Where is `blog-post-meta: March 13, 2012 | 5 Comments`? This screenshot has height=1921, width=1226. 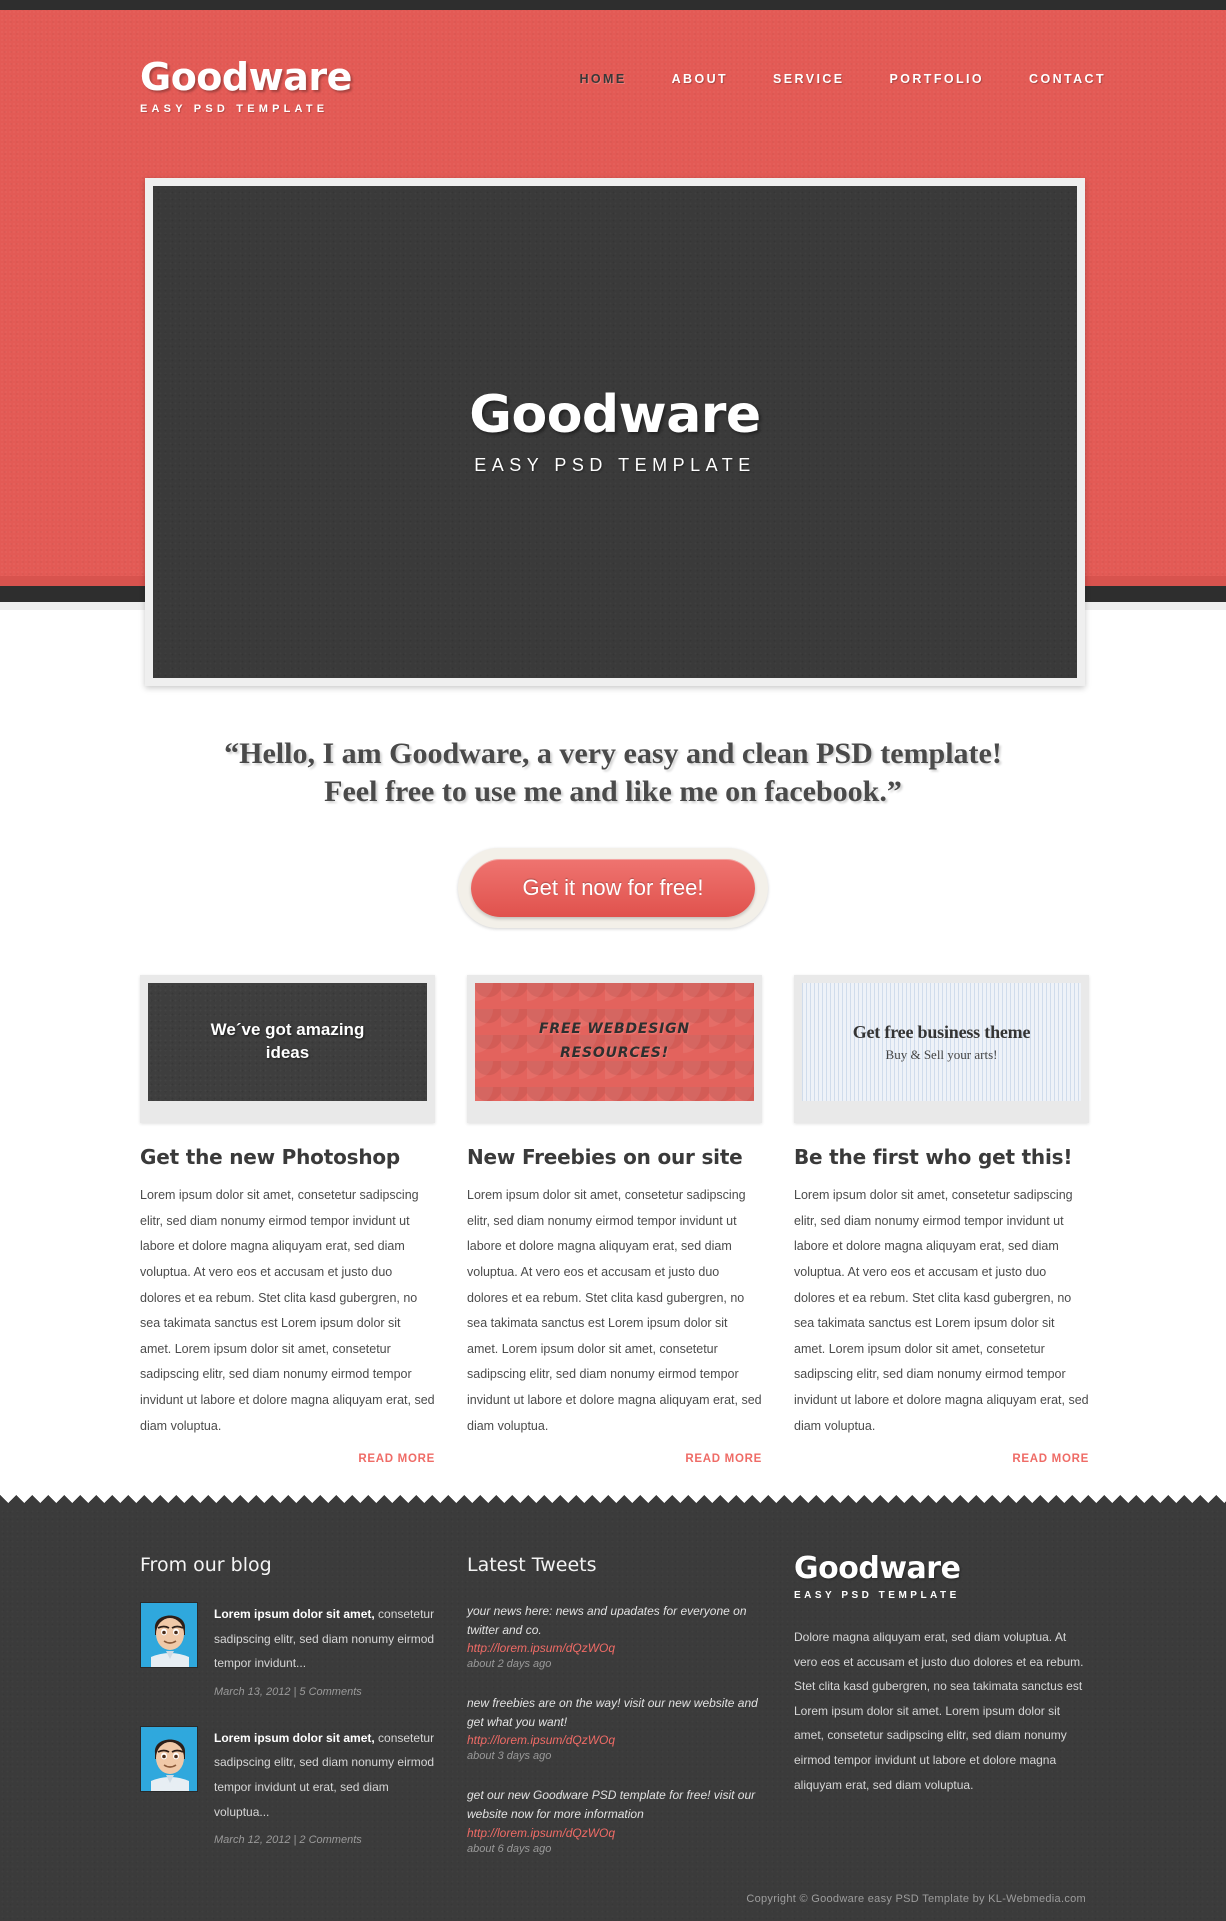
blog-post-meta: March 13, 2012 | 5 Comments is located at coordinates (288, 1691).